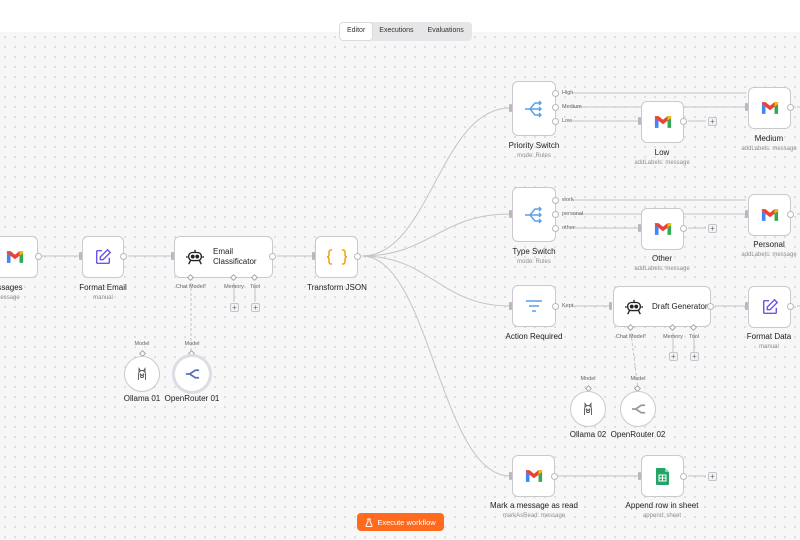  I want to click on sheets-icon, so click(662, 476).